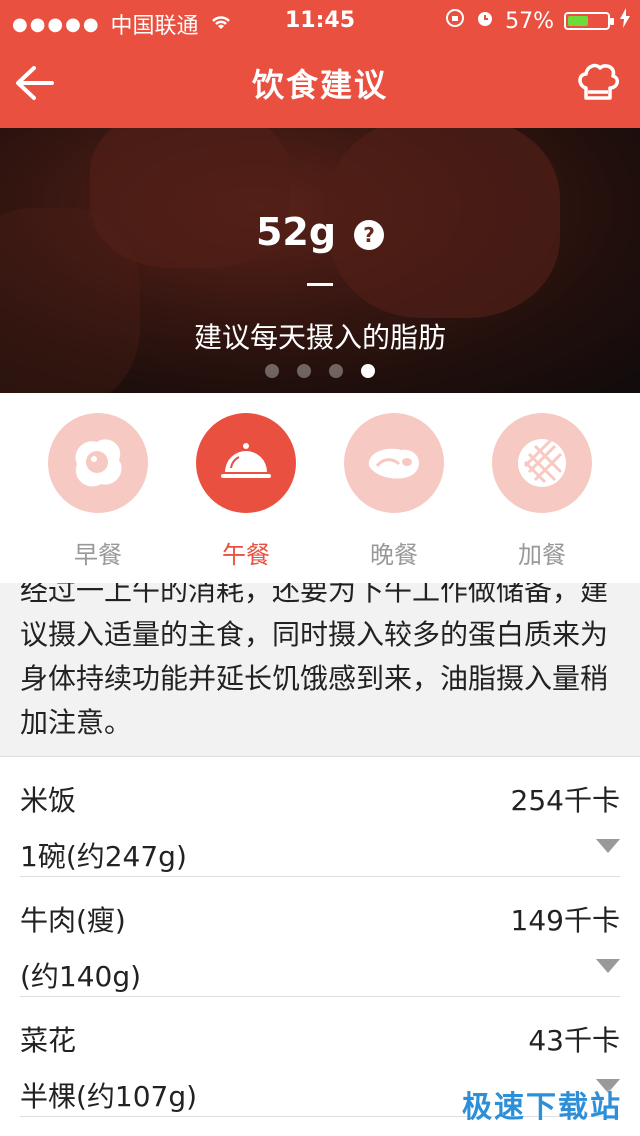  What do you see at coordinates (98, 555) in the screenshot?
I see `tab-label: 早餐` at bounding box center [98, 555].